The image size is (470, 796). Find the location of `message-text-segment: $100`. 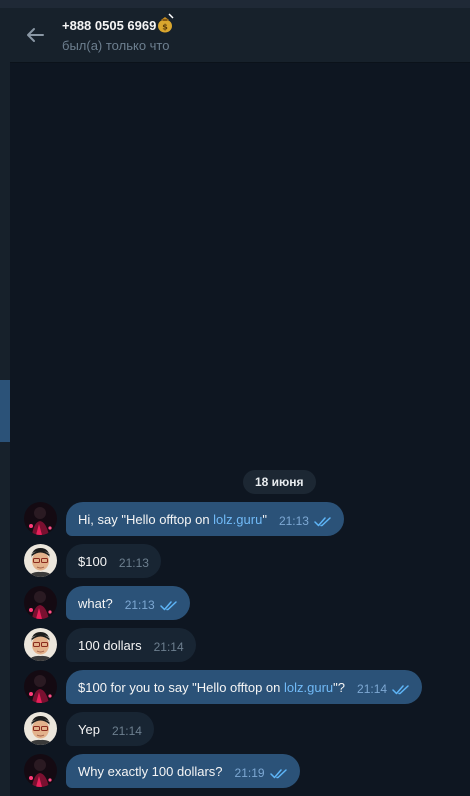

message-text-segment: $100 is located at coordinates (92, 561).